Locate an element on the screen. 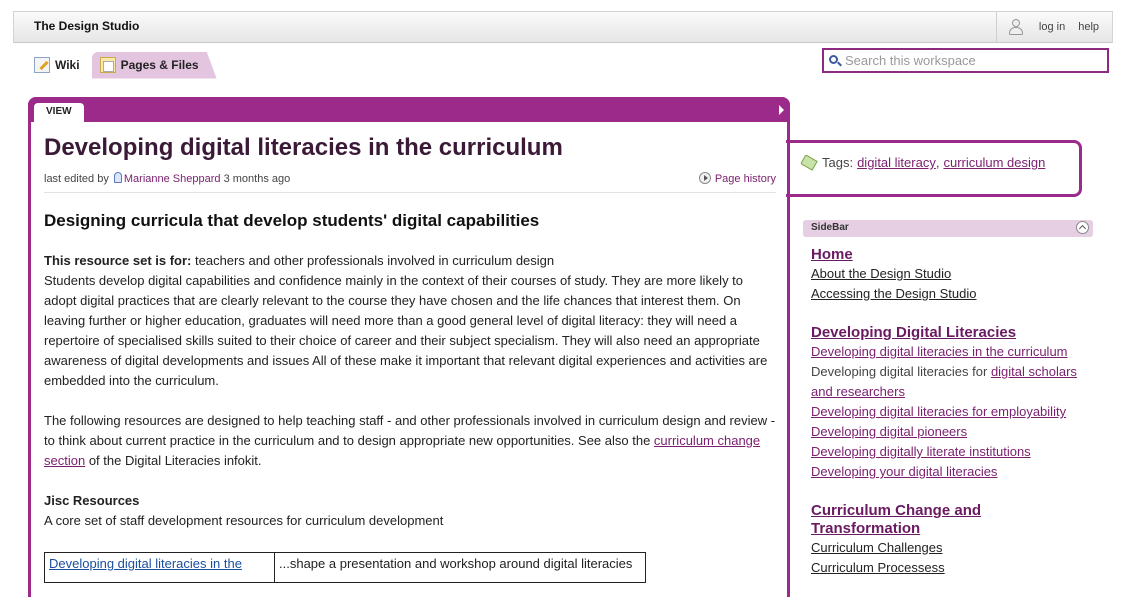 The width and height of the screenshot is (1130, 597). app-title: The Design Studio is located at coordinates (86, 26).